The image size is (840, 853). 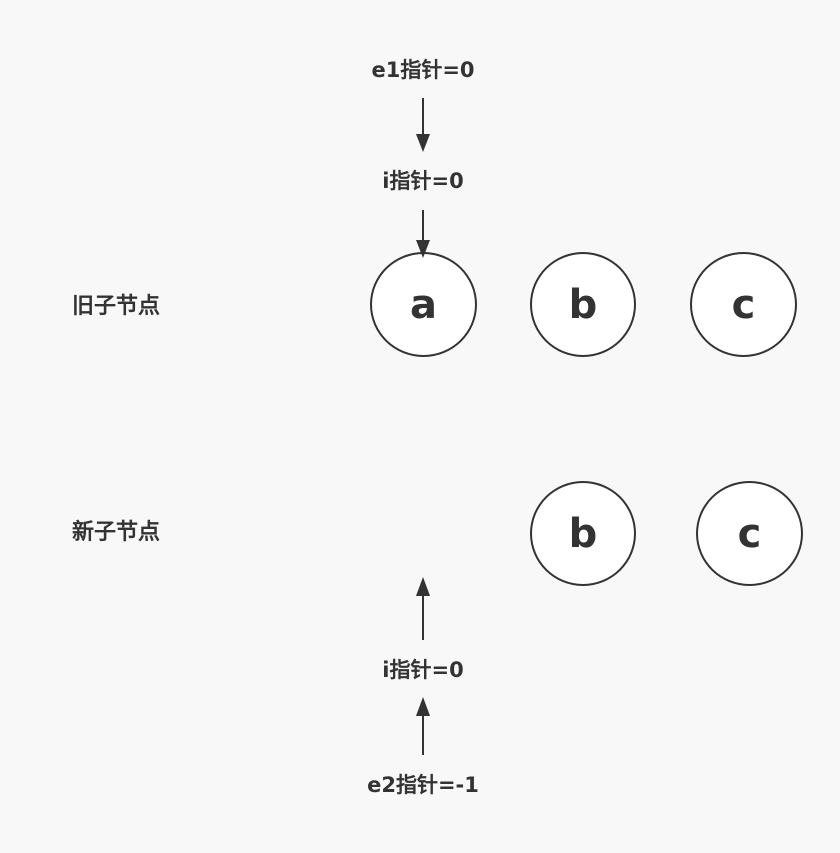 What do you see at coordinates (423, 234) in the screenshot?
I see `down-arrow-i-to-node-a` at bounding box center [423, 234].